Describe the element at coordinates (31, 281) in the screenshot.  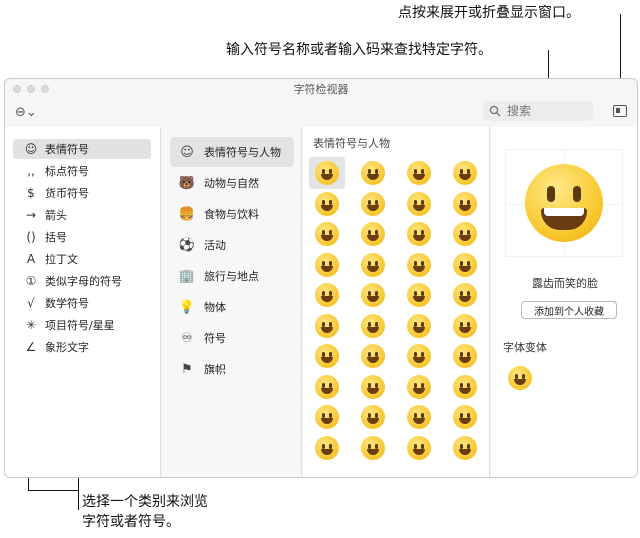
I see `sidebar-item-icon: ①` at that location.